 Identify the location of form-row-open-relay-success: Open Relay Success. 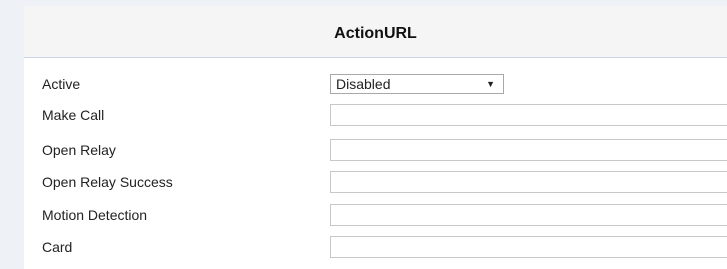
(375, 182).